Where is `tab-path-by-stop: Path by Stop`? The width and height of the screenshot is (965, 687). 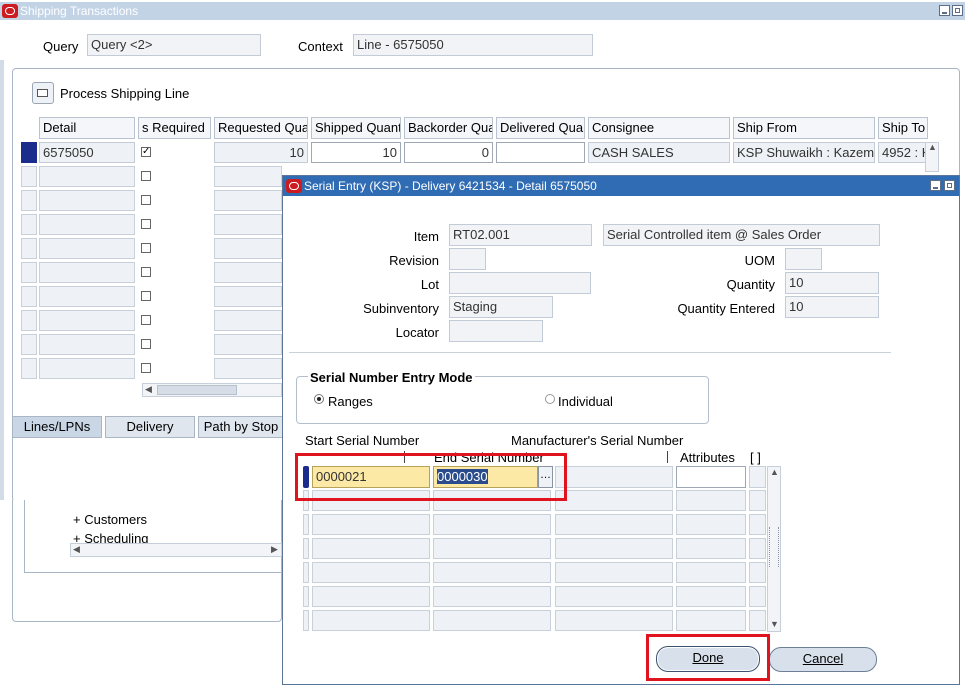 tab-path-by-stop: Path by Stop is located at coordinates (241, 427).